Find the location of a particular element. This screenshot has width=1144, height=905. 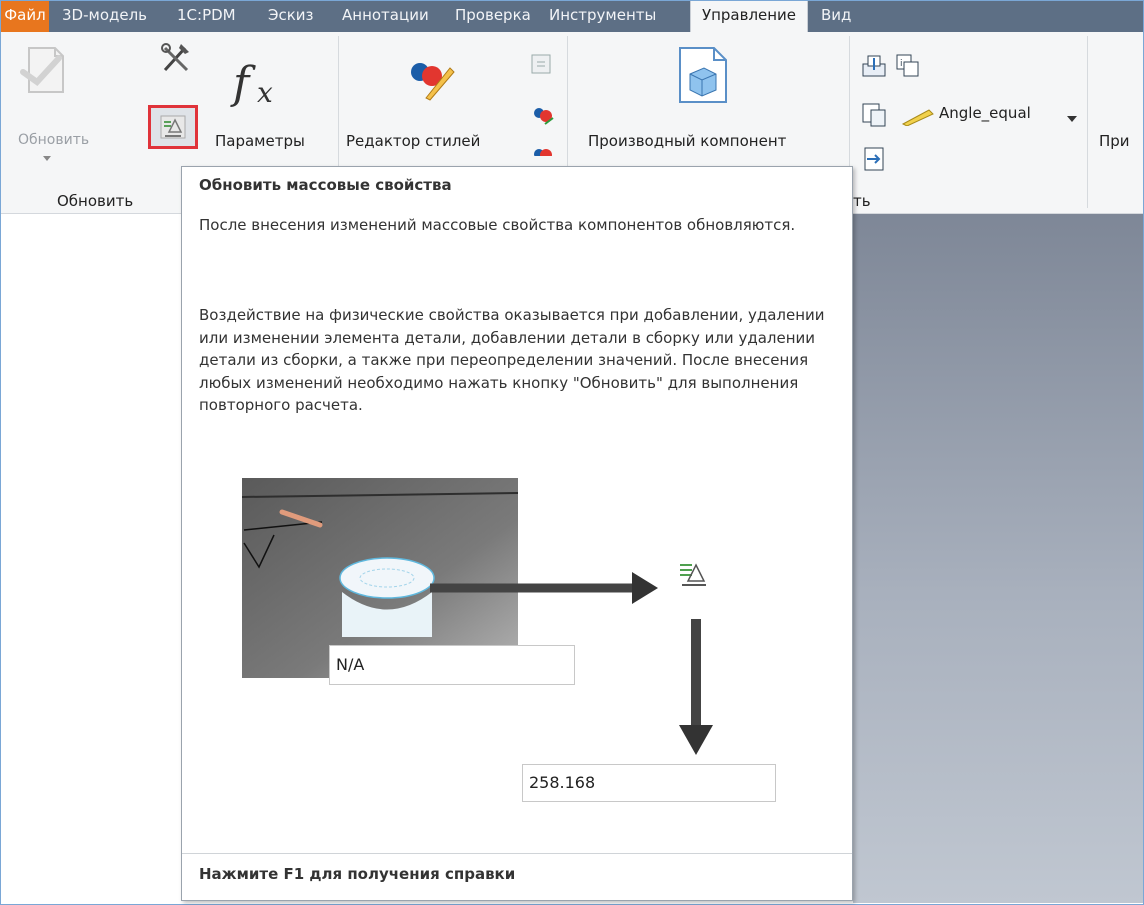

tab-view: Вид is located at coordinates (836, 16).